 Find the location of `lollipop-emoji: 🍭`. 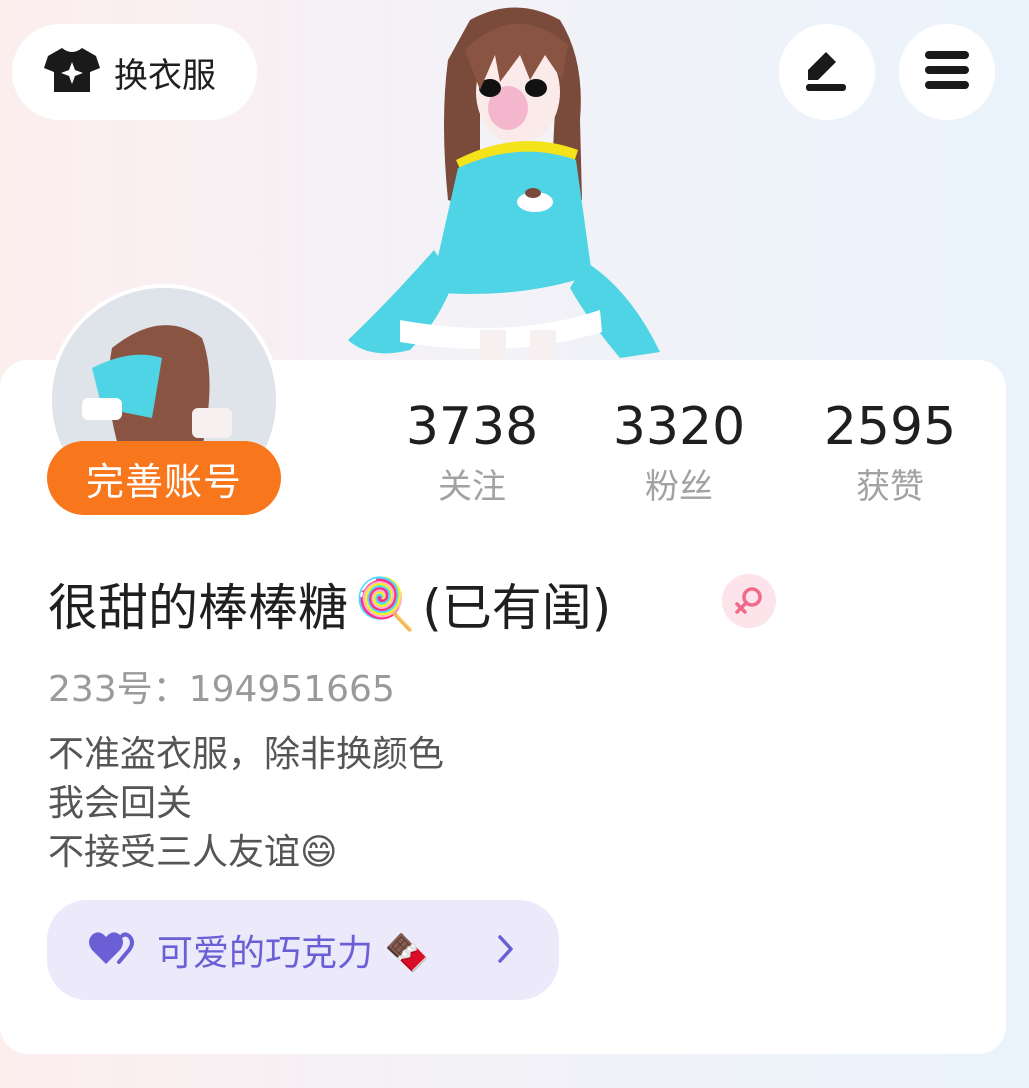

lollipop-emoji: 🍭 is located at coordinates (385, 603).